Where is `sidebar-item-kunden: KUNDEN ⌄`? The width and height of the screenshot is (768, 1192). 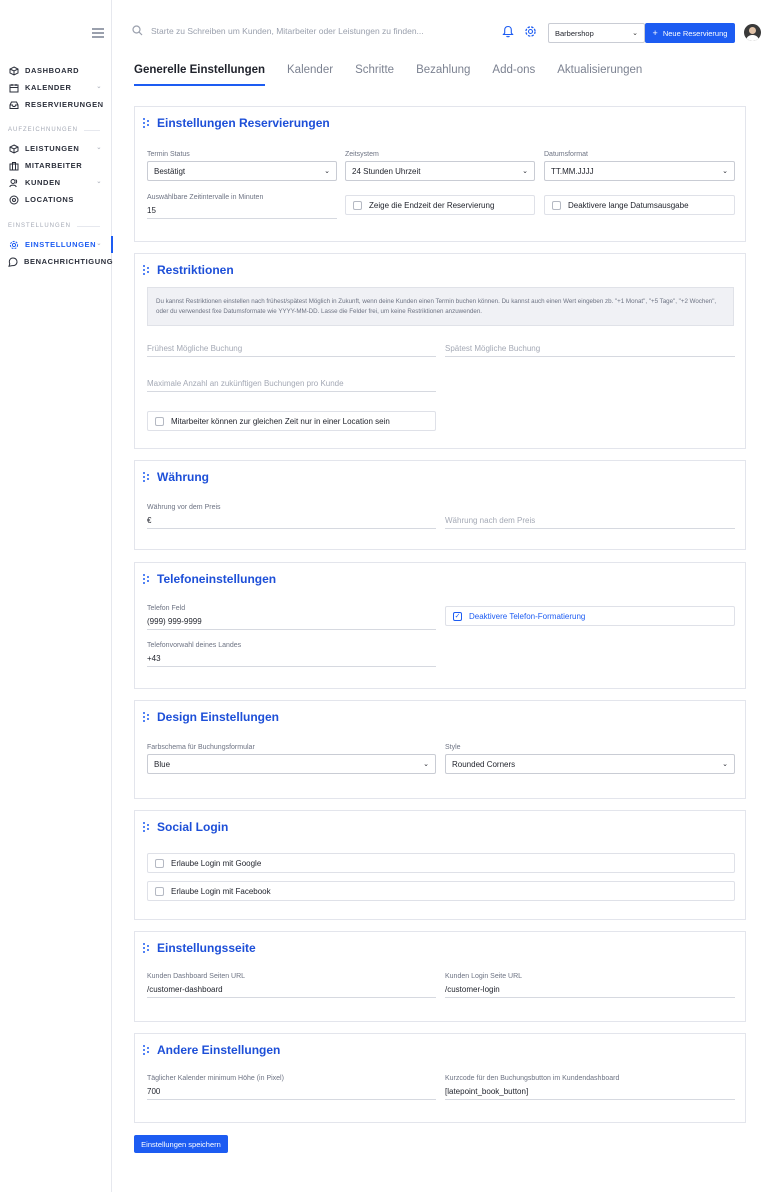 sidebar-item-kunden: KUNDEN ⌄ is located at coordinates (56, 182).